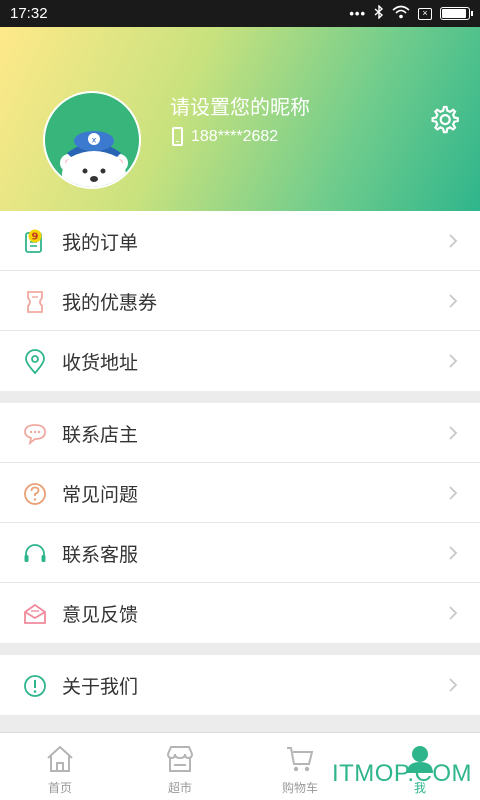  I want to click on order-badge: 9, so click(35, 237).